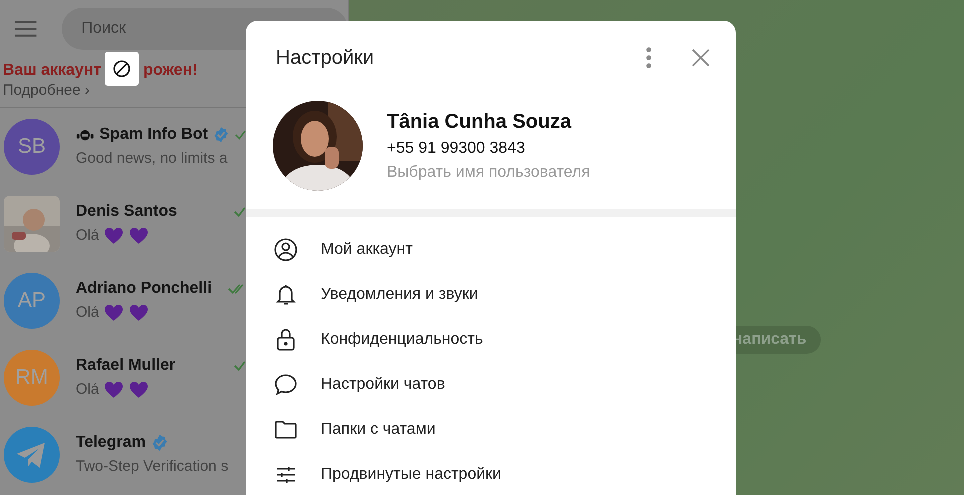  What do you see at coordinates (122, 69) in the screenshot?
I see `blocked-icon` at bounding box center [122, 69].